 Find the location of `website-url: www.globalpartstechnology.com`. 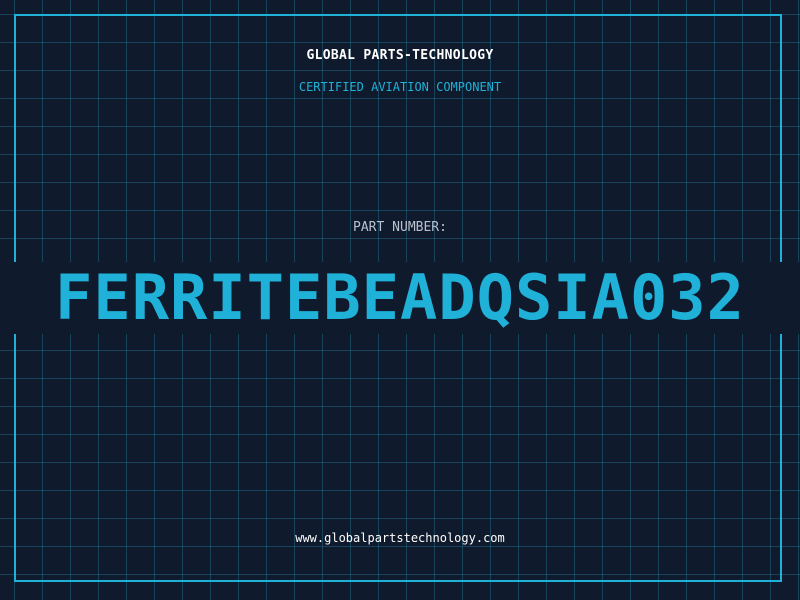

website-url: www.globalpartstechnology.com is located at coordinates (400, 538).